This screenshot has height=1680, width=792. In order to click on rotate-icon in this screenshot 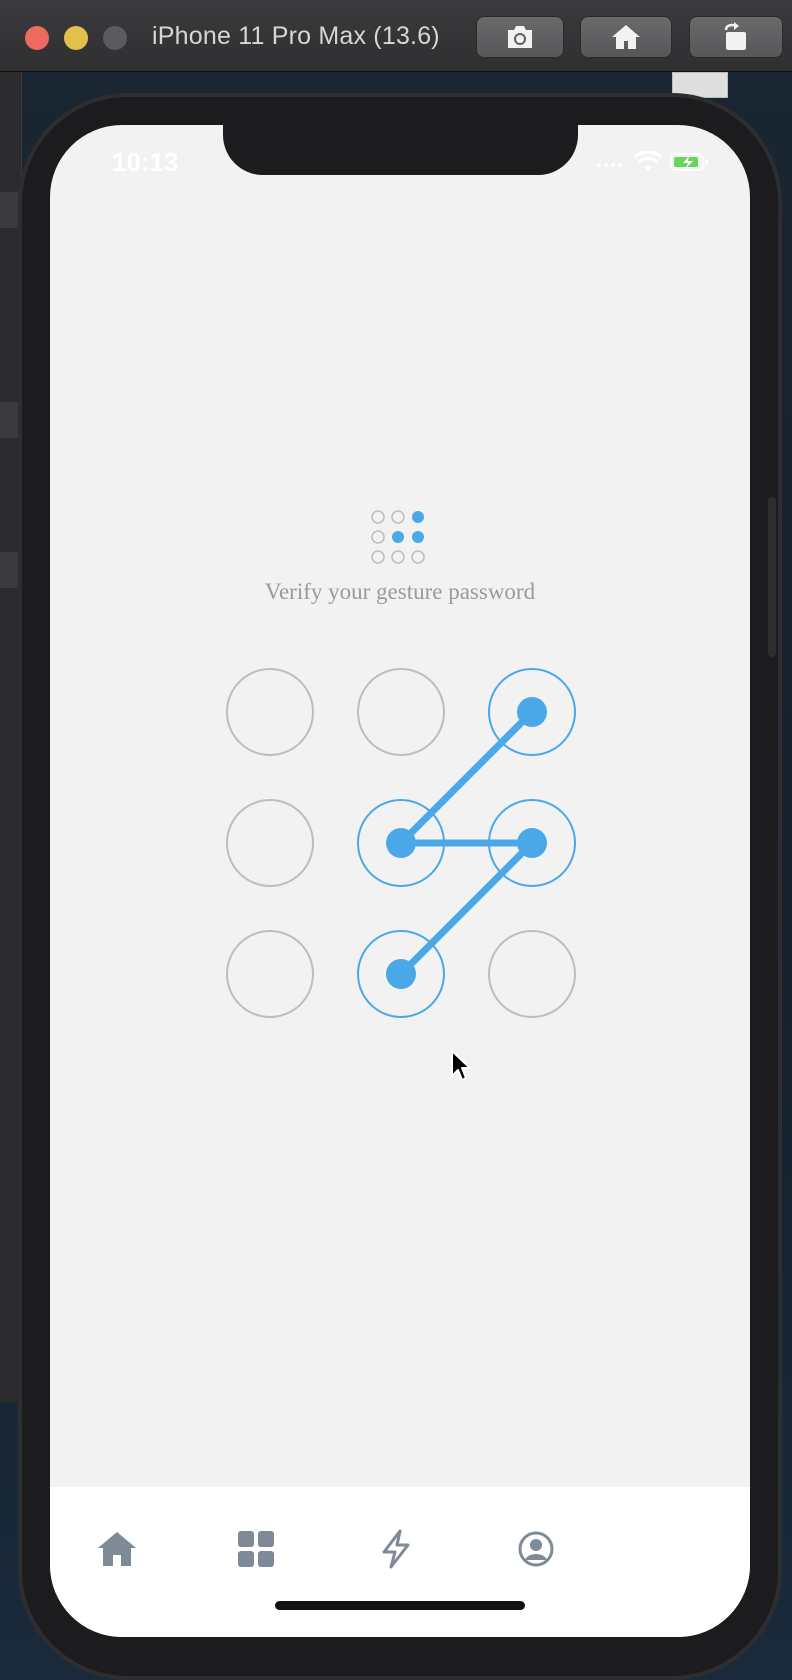, I will do `click(735, 36)`.